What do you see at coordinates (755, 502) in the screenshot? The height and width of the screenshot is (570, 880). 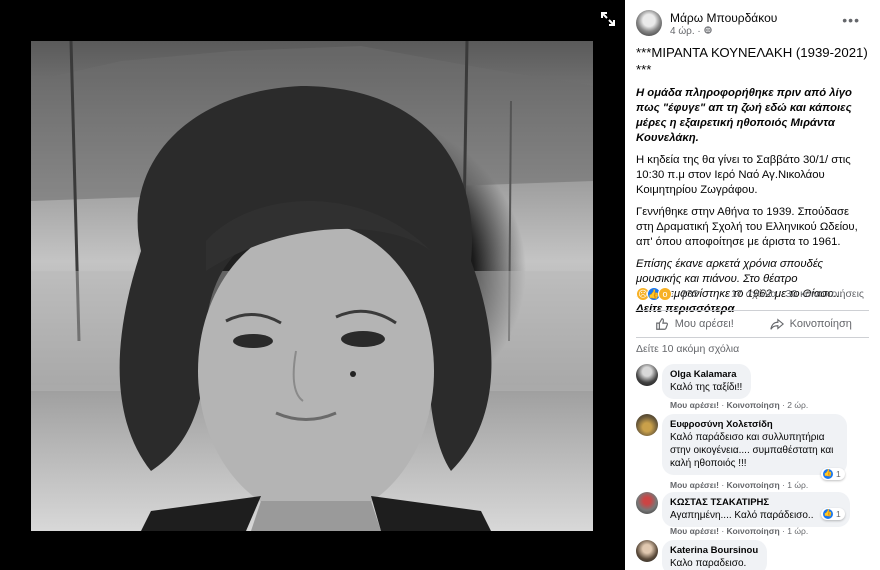 I see `commenter-name: ΚΩΣΤΑΣ ΤΣΑΚΑΤΙΡΗΣ` at bounding box center [755, 502].